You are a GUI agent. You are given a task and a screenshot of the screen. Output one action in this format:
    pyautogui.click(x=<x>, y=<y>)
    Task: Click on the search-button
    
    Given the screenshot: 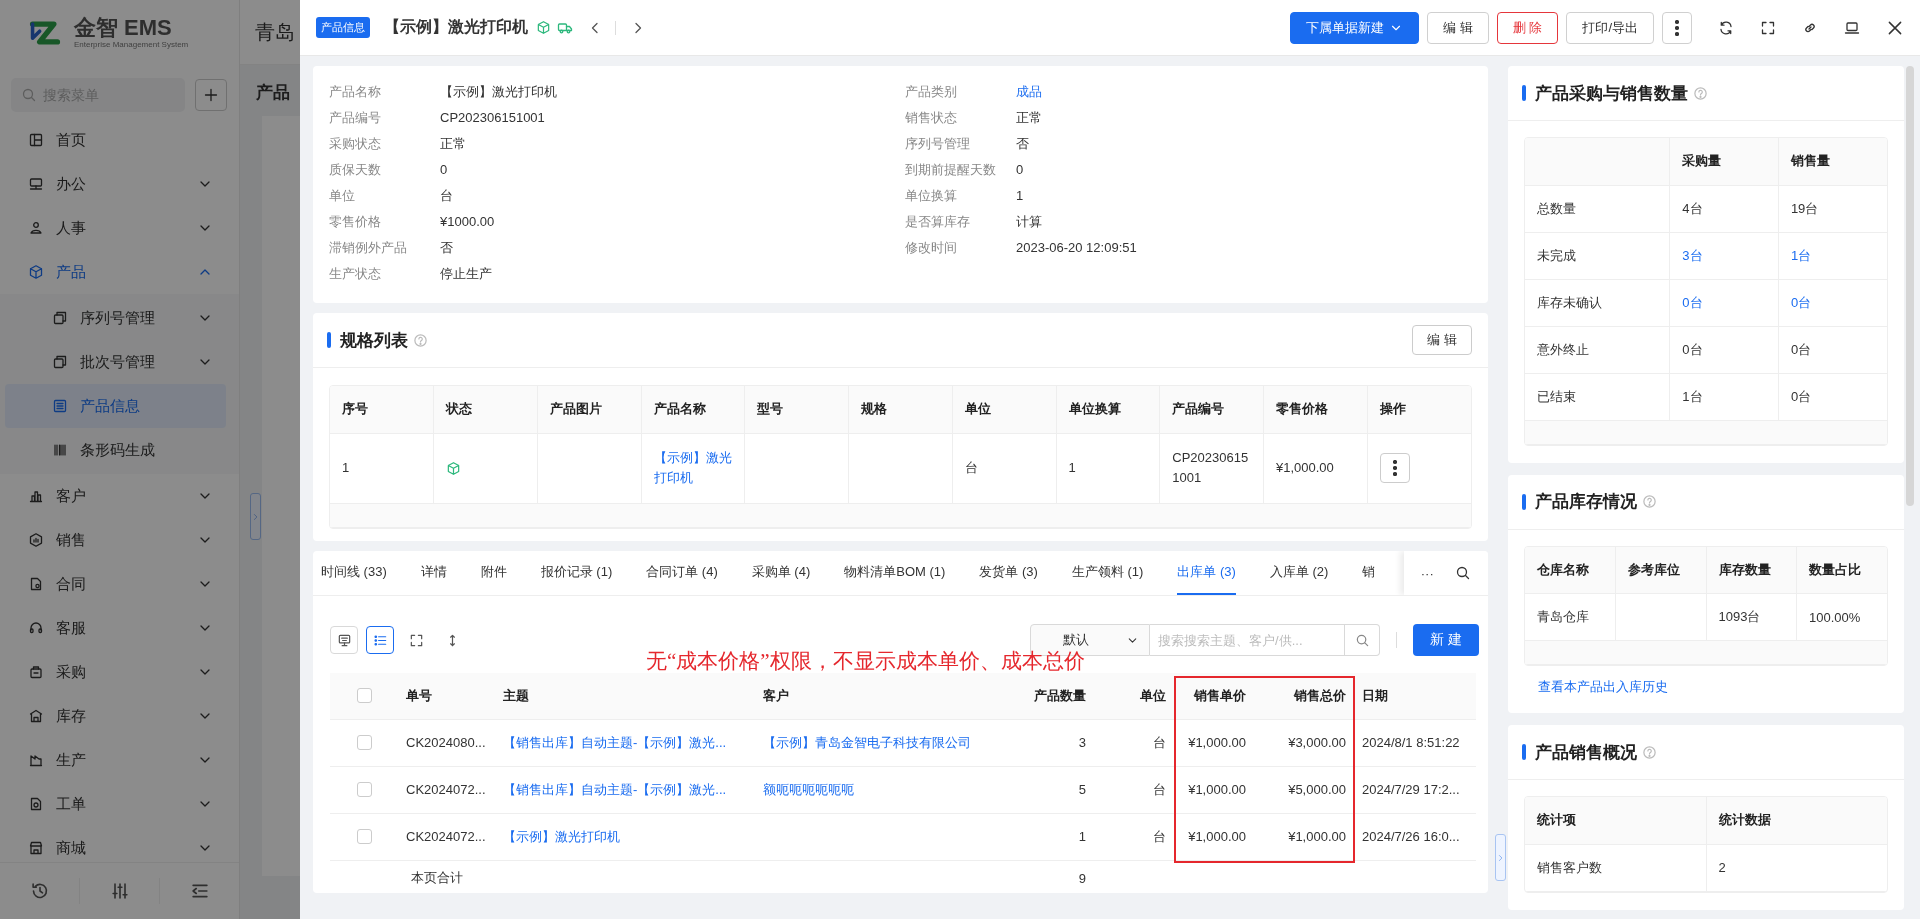 What is the action you would take?
    pyautogui.click(x=1363, y=640)
    